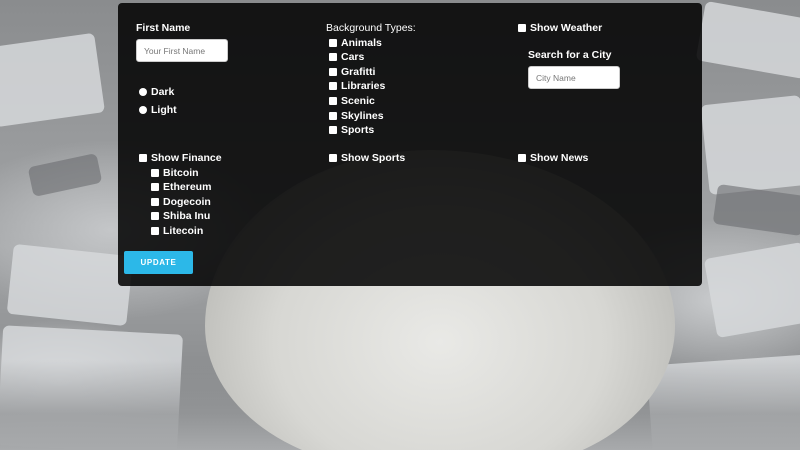  What do you see at coordinates (361, 43) in the screenshot?
I see `bg-type-label: Animals` at bounding box center [361, 43].